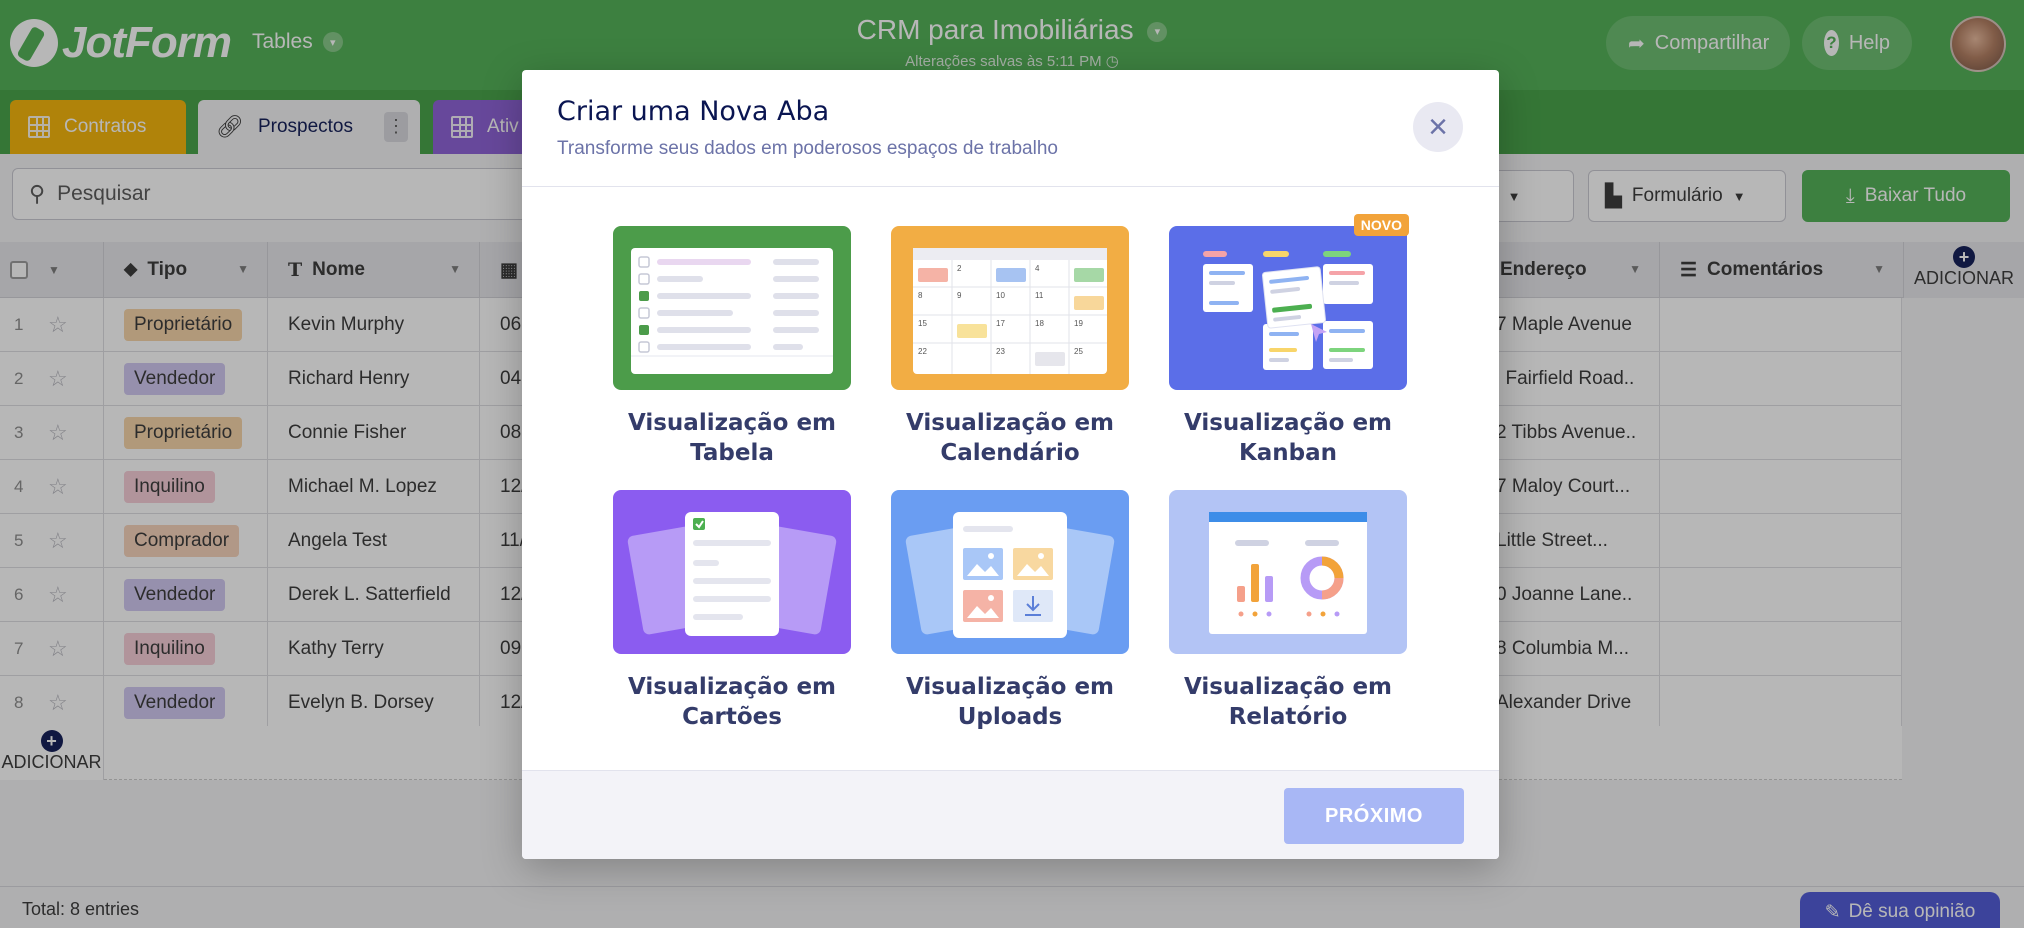 The image size is (2024, 928). I want to click on view-option-relatorio: Visualização em Relatório, so click(1288, 611).